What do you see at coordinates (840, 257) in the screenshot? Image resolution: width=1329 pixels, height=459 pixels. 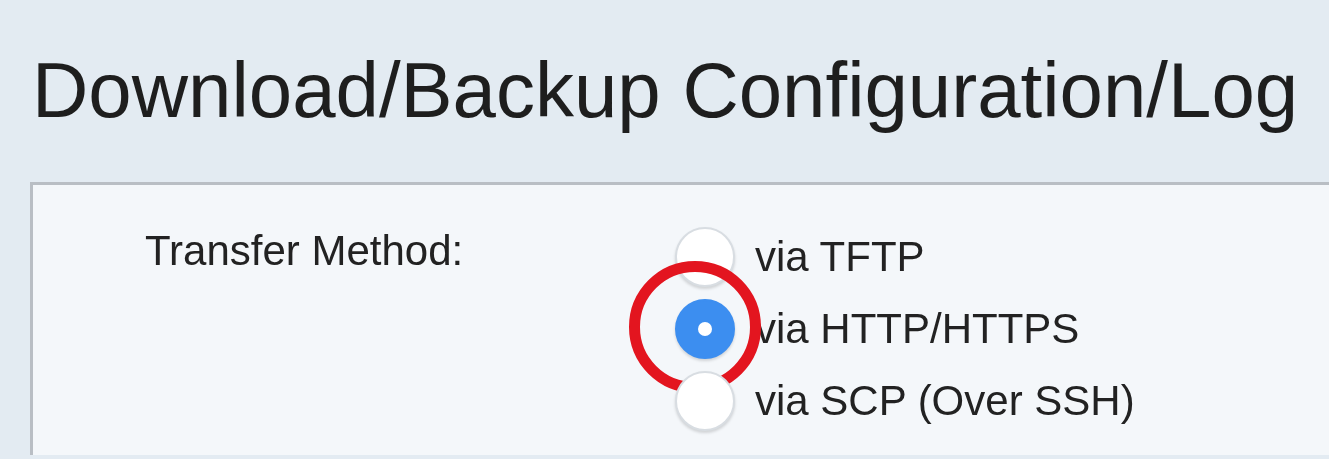 I see `option-label: via TFTP` at bounding box center [840, 257].